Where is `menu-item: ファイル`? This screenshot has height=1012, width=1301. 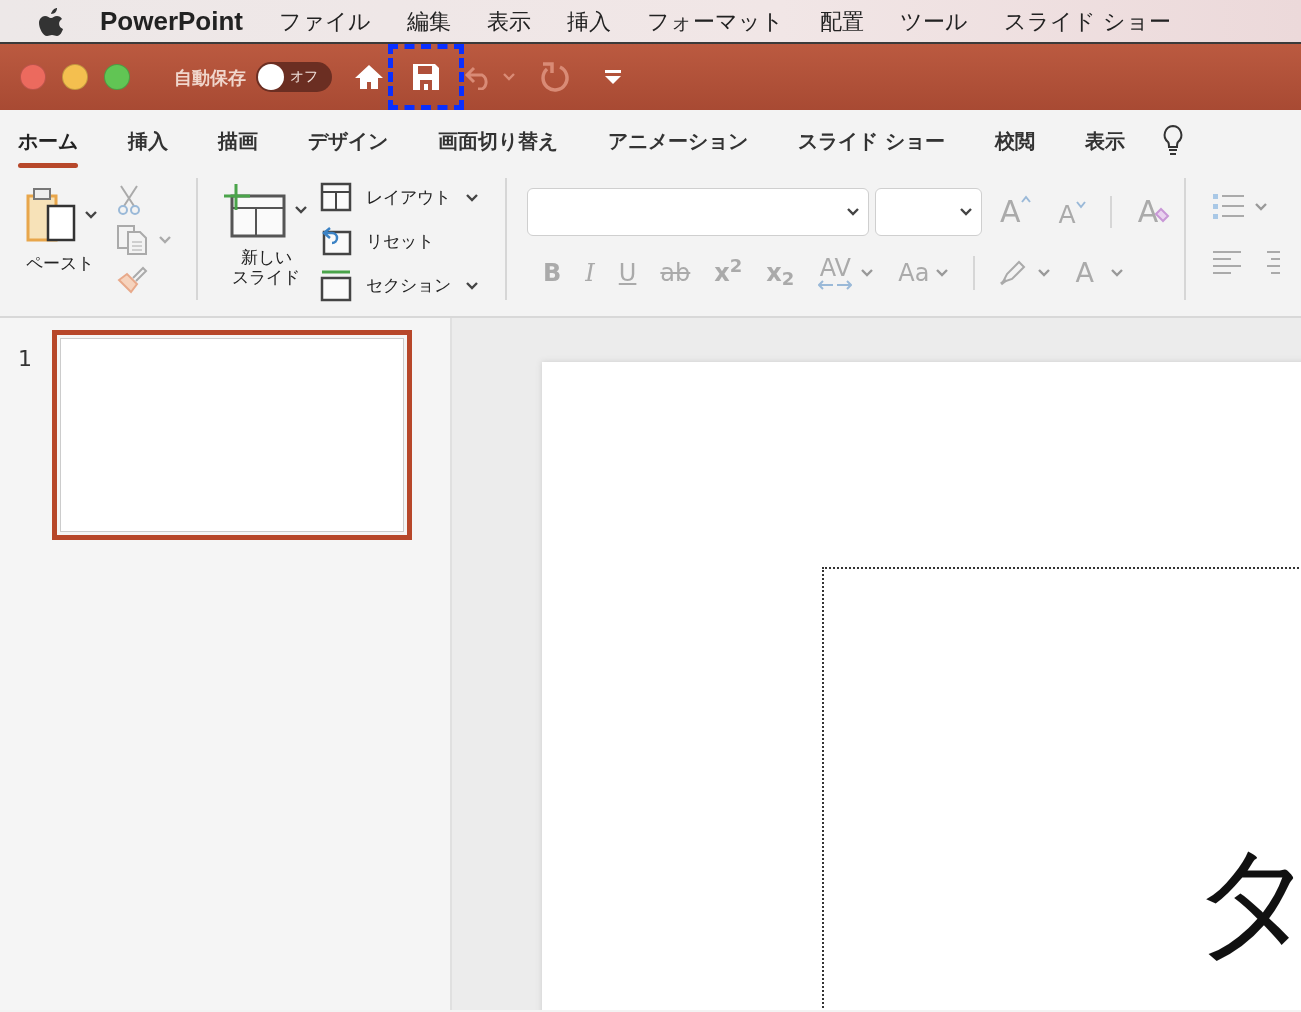 menu-item: ファイル is located at coordinates (325, 21).